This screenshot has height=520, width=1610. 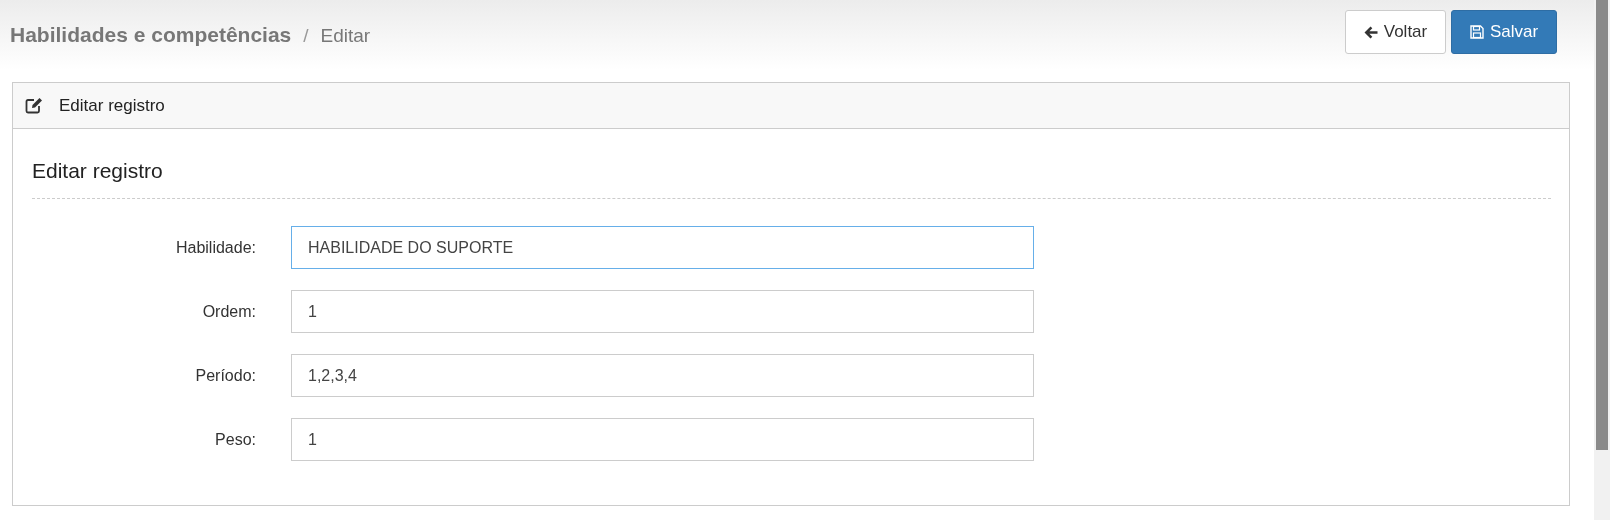 I want to click on arrow-left-icon, so click(x=1370, y=32).